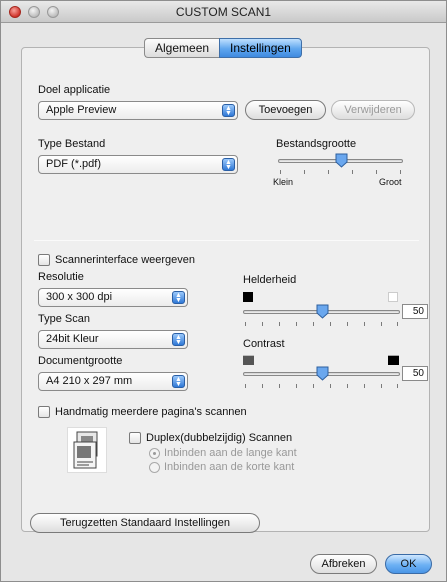 Image resolution: width=447 pixels, height=582 pixels. I want to click on document-size-value: A4 210 x 297 mm, so click(89, 381).